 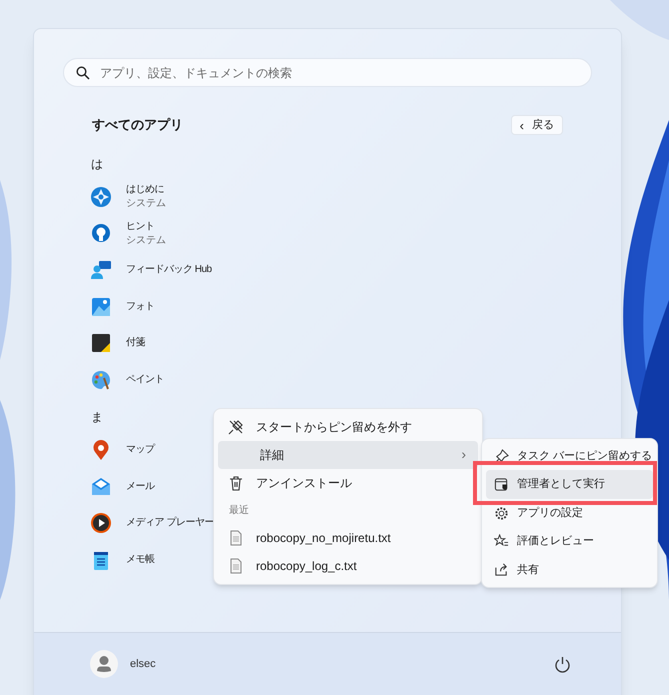 What do you see at coordinates (569, 570) in the screenshot?
I see `menu-item: 共有` at bounding box center [569, 570].